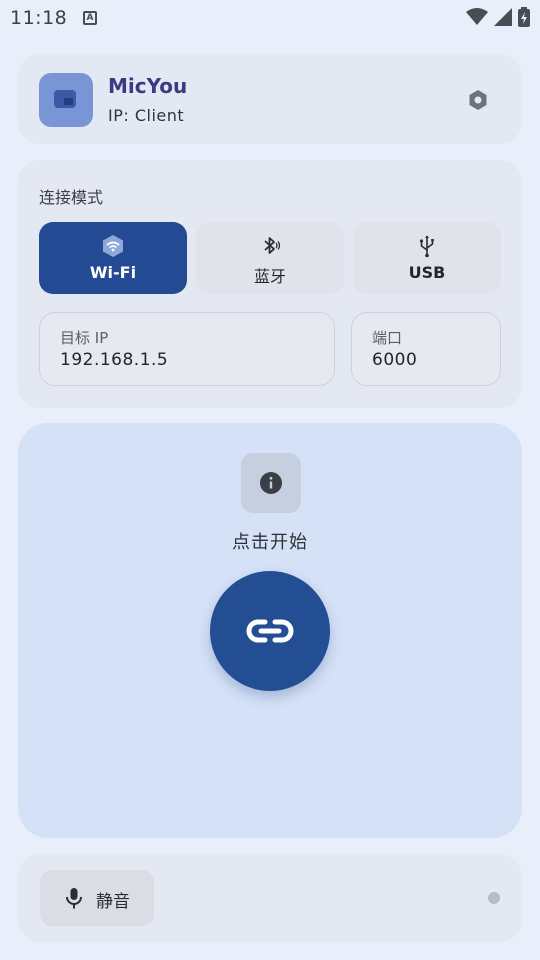 This screenshot has width=540, height=960. I want to click on port-label: 端口, so click(387, 338).